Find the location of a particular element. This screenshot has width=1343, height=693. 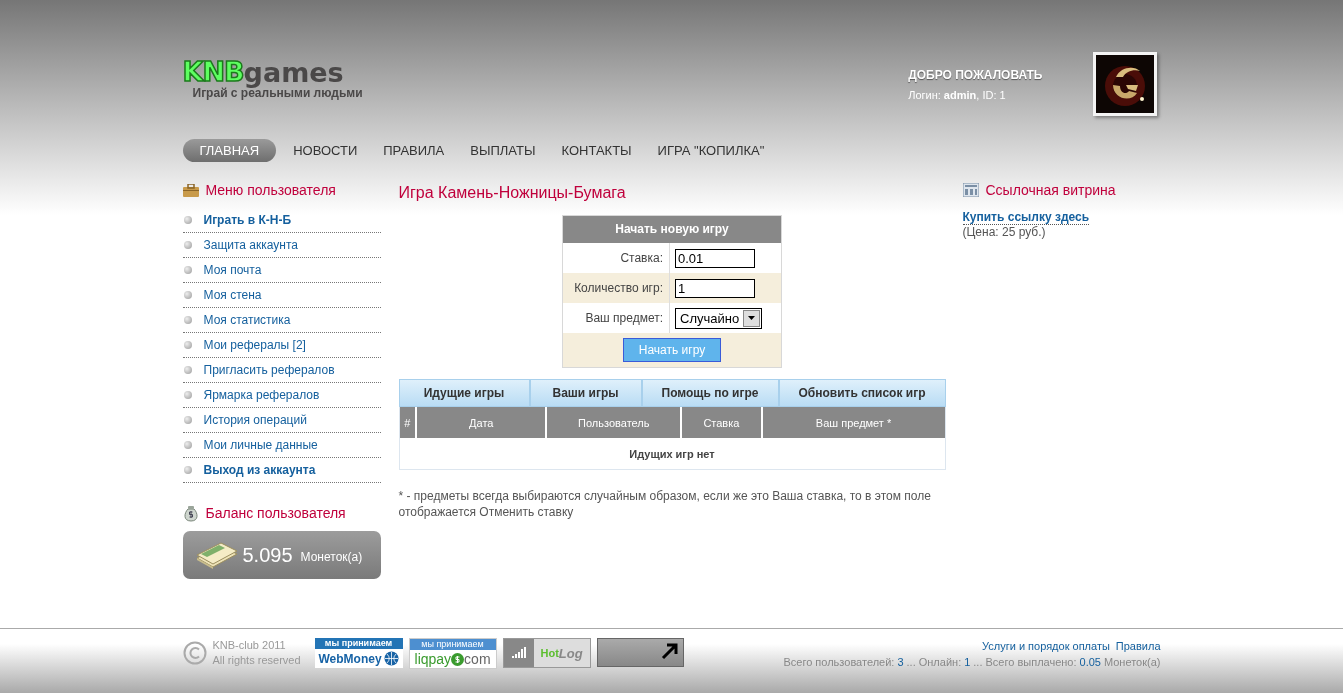

copyright-icon is located at coordinates (194, 653).